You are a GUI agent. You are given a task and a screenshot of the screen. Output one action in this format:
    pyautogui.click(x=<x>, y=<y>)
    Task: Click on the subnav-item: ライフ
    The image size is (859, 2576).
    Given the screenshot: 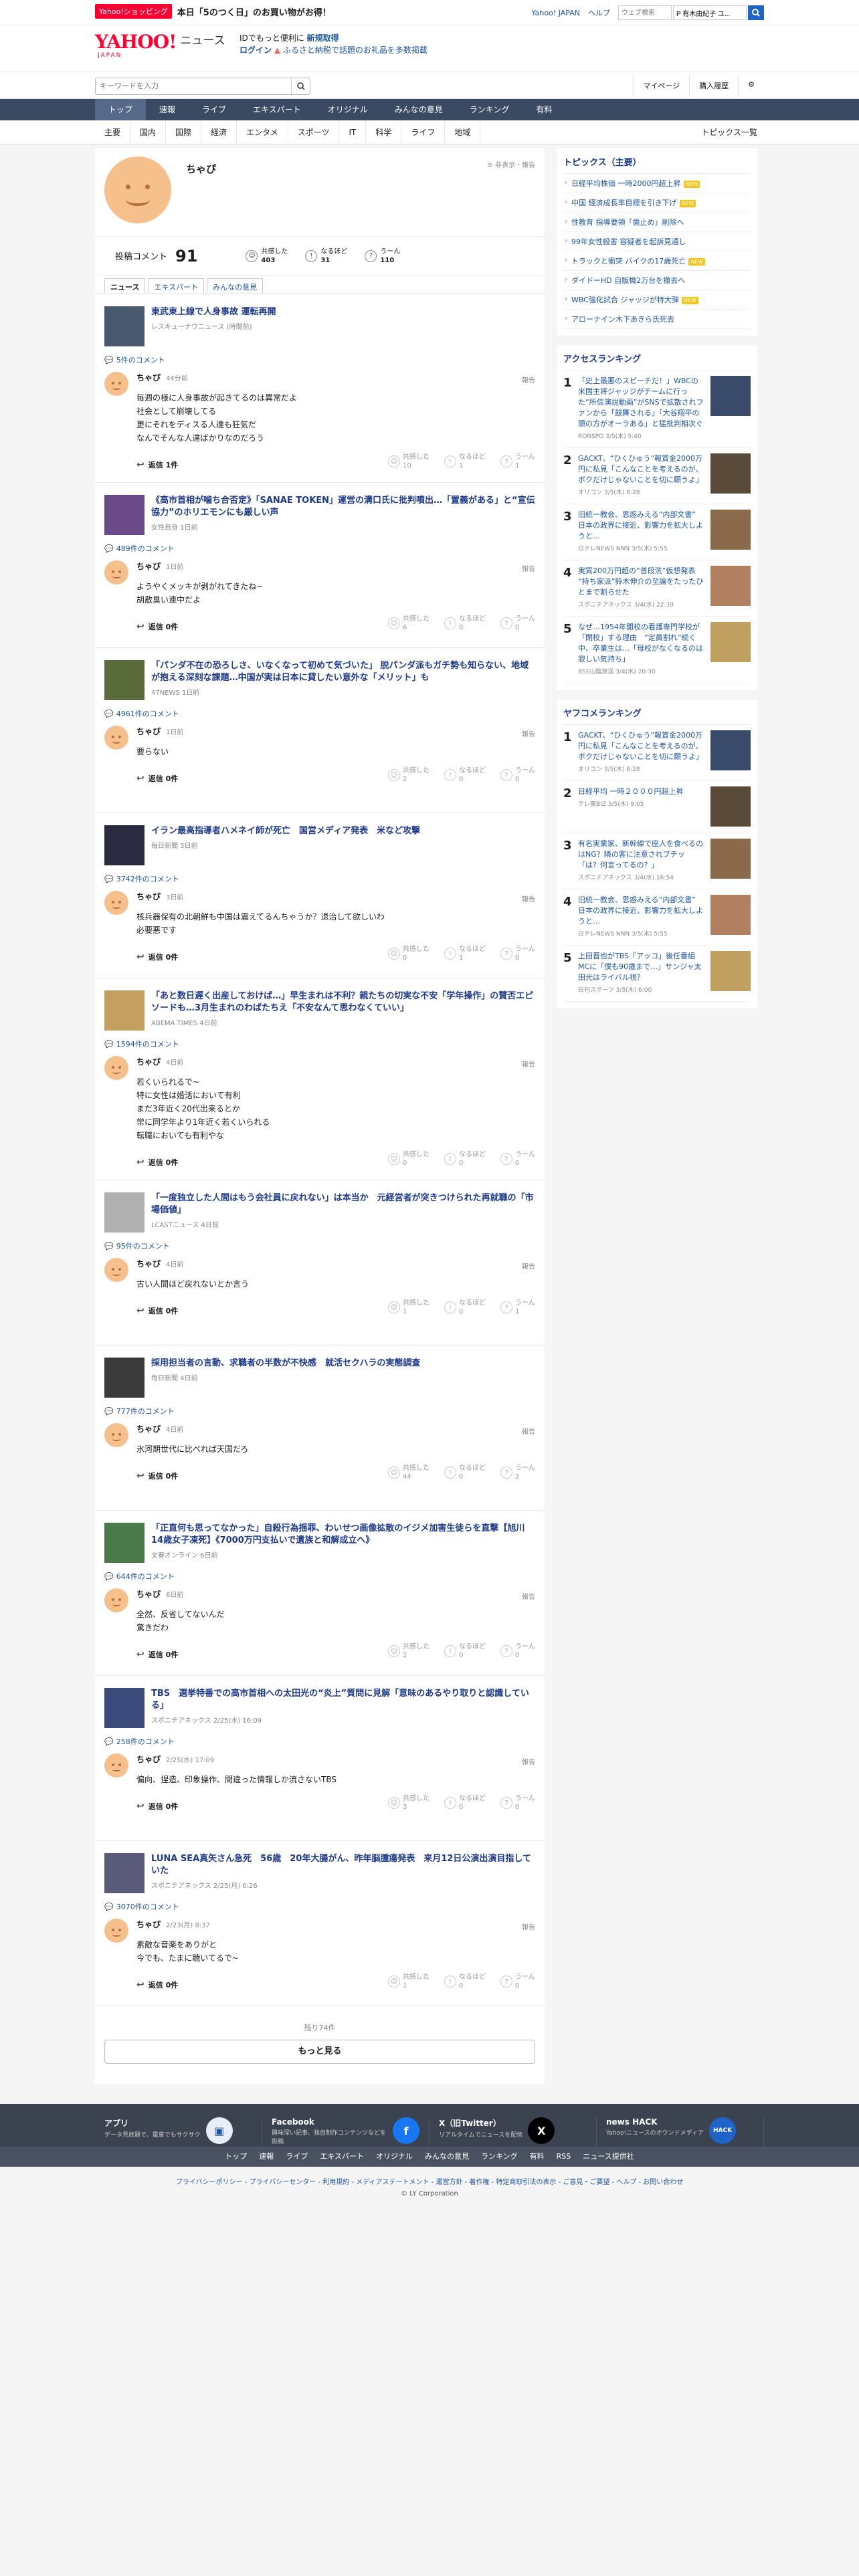 What is the action you would take?
    pyautogui.click(x=423, y=132)
    